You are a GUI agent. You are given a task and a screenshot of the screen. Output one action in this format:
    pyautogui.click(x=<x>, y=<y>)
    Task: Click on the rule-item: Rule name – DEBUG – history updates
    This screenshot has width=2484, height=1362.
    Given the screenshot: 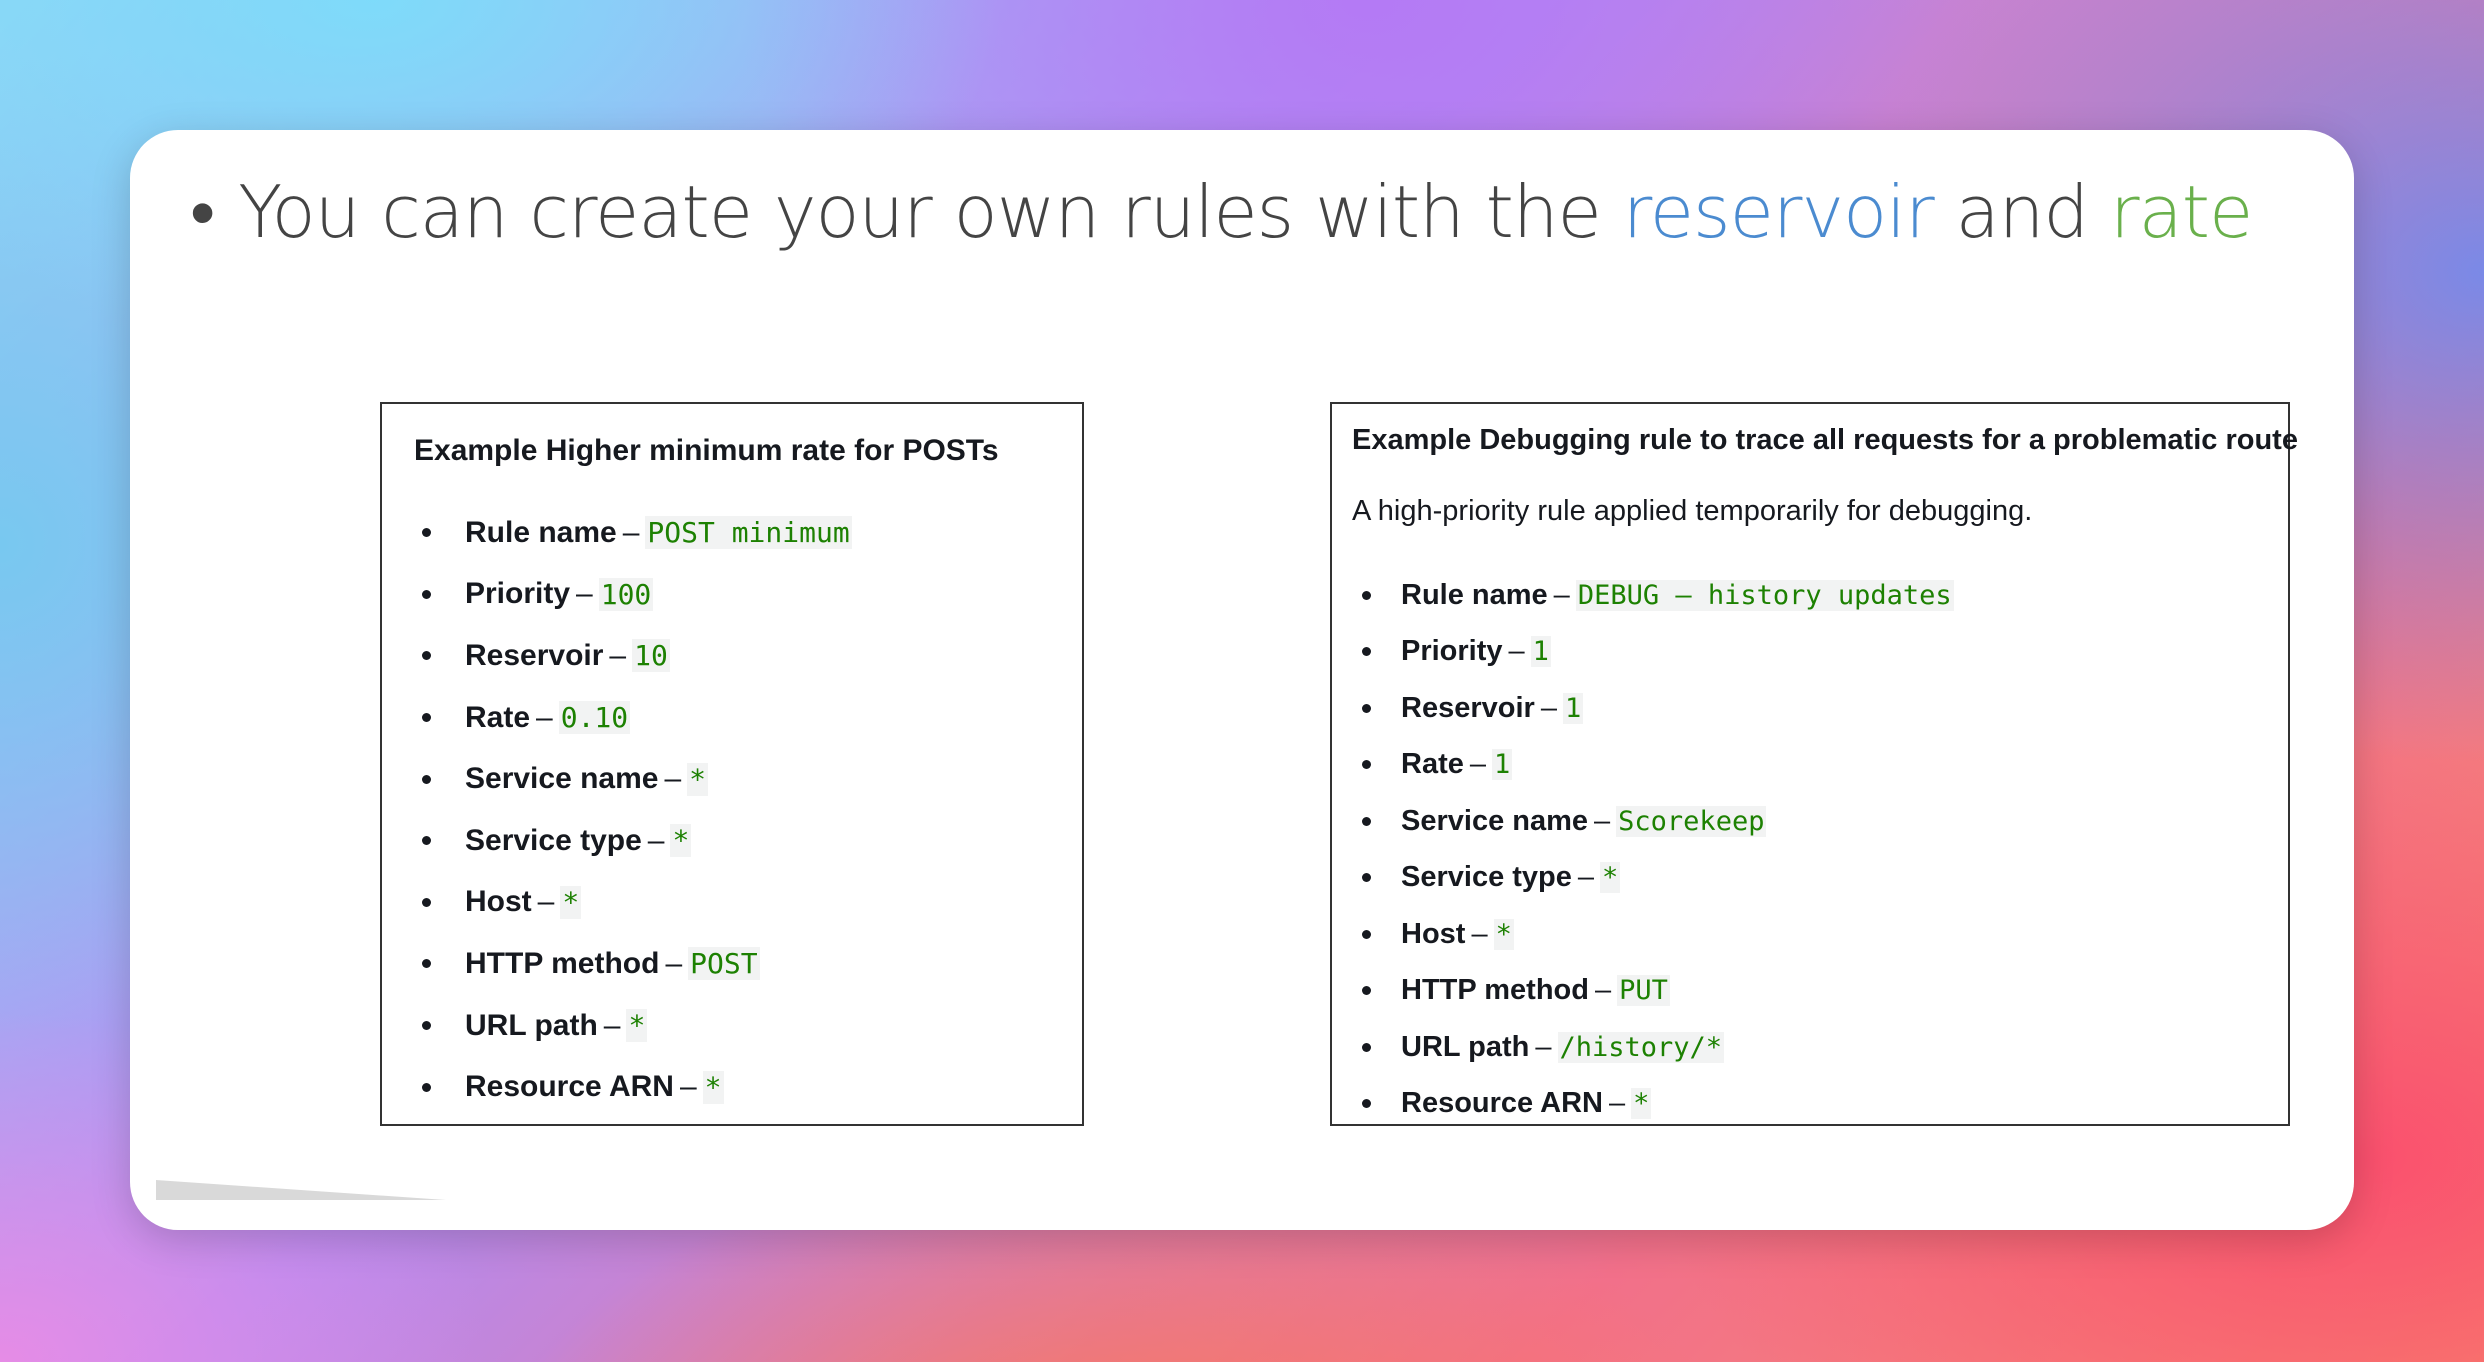 What is the action you would take?
    pyautogui.click(x=1658, y=595)
    